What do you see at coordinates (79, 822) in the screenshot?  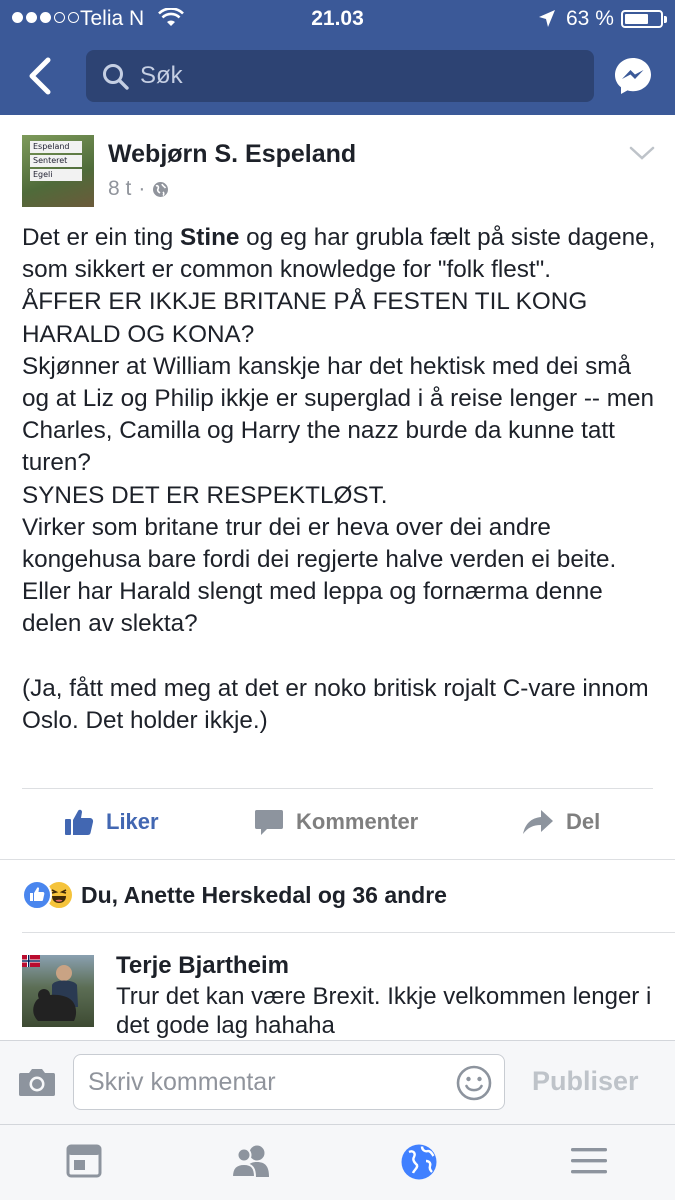 I see `thumbs-up-icon` at bounding box center [79, 822].